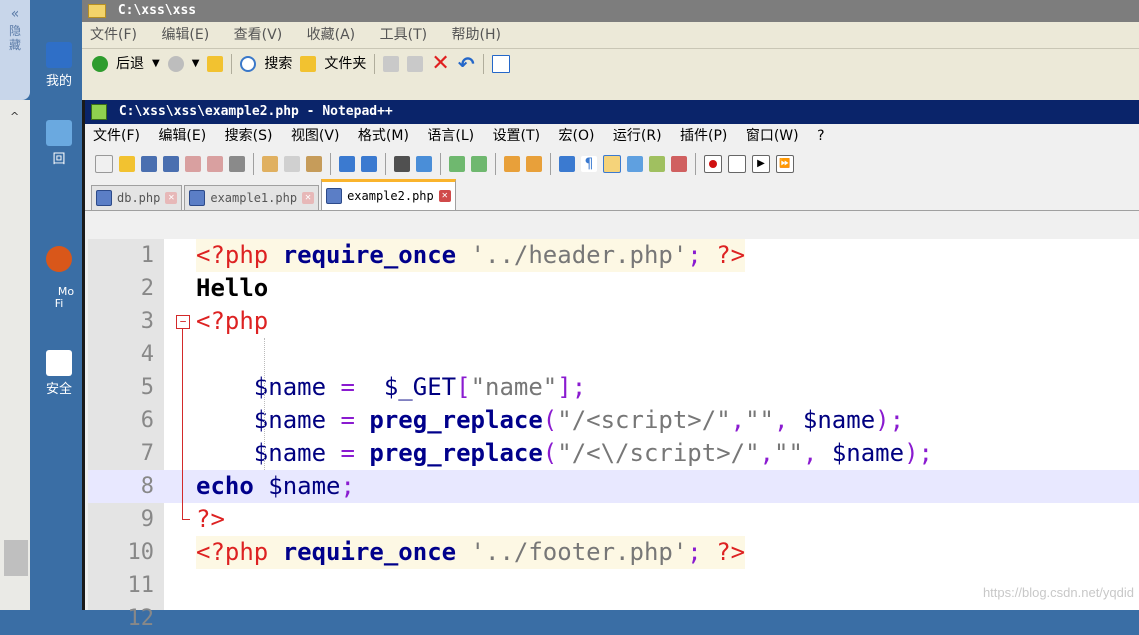 Image resolution: width=1139 pixels, height=635 pixels. I want to click on hide-sidebar-tab: « 隐藏, so click(15, 50).